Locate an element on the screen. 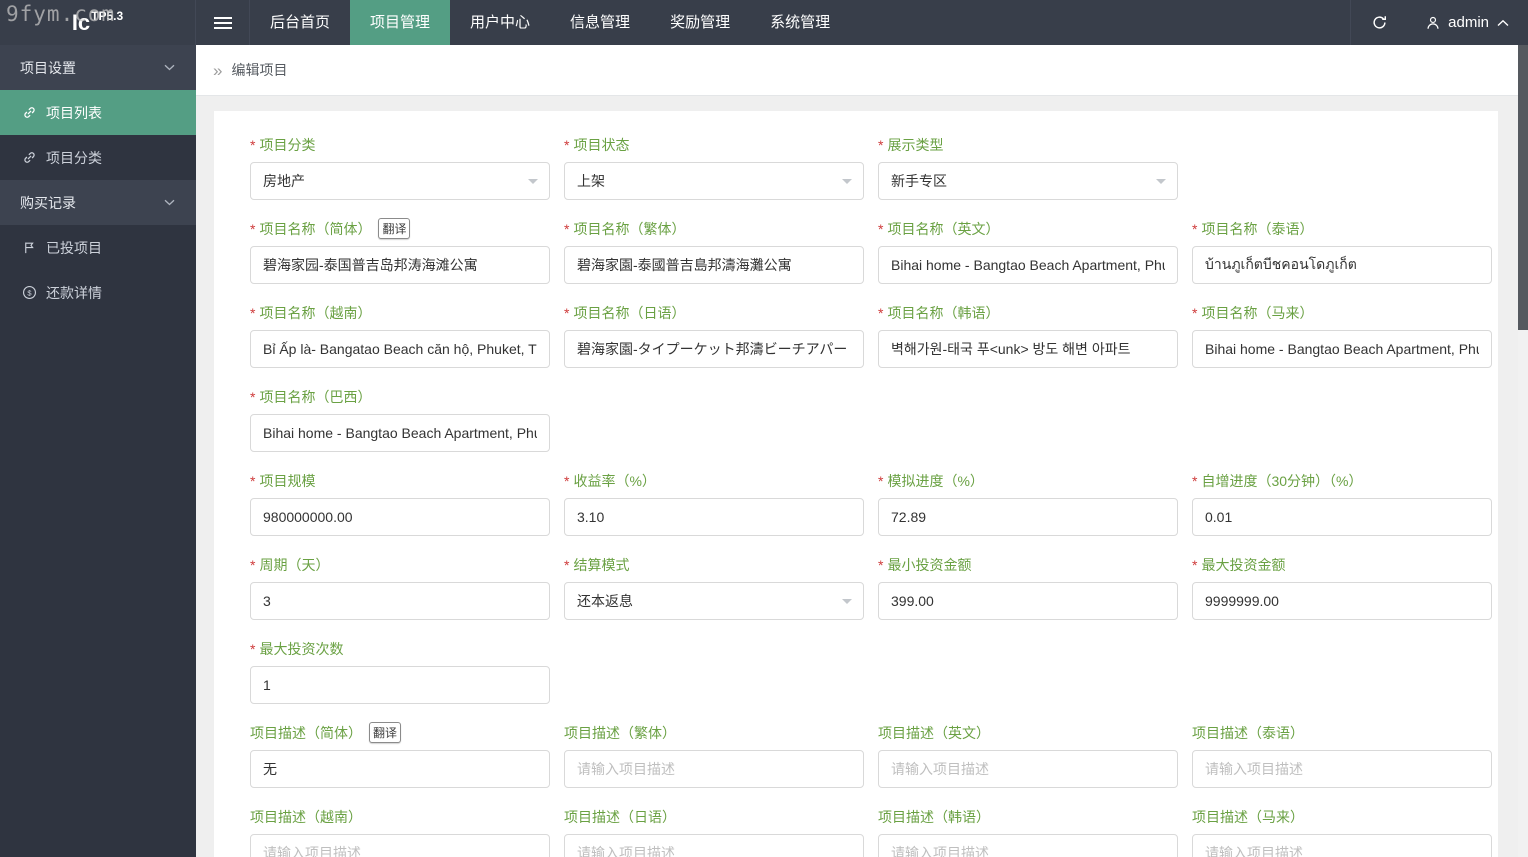 The image size is (1528, 857). field-label-text: 展示类型 is located at coordinates (915, 144).